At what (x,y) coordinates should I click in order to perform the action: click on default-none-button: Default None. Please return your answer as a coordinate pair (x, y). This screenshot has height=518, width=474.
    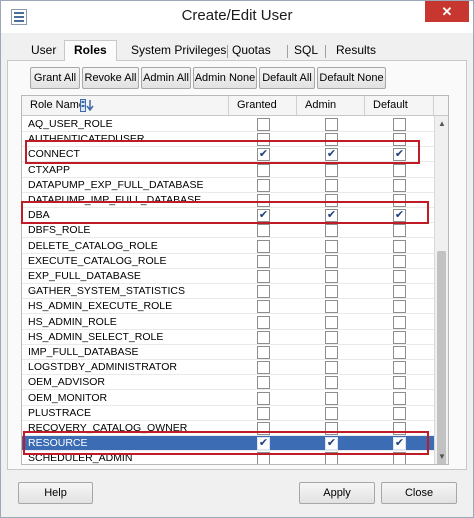
    Looking at the image, I should click on (351, 78).